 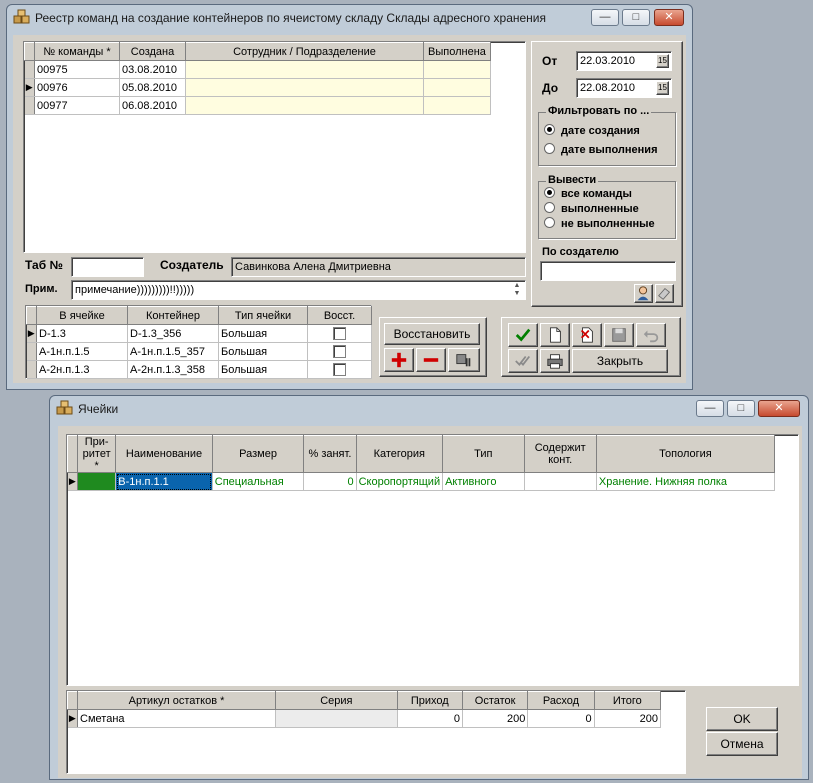 I want to click on command-number-cell: 00976, so click(x=77, y=87).